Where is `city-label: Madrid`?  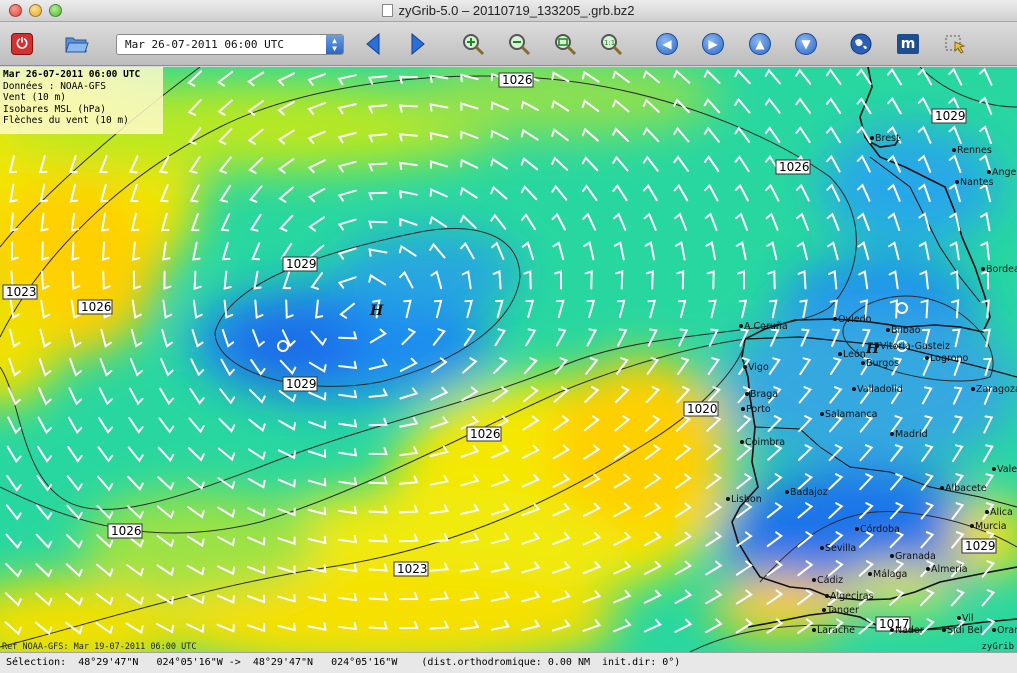 city-label: Madrid is located at coordinates (911, 434).